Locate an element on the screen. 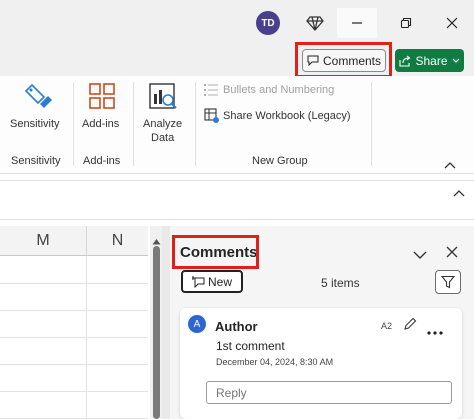 This screenshot has width=474, height=419. more-options-icon is located at coordinates (435, 331).